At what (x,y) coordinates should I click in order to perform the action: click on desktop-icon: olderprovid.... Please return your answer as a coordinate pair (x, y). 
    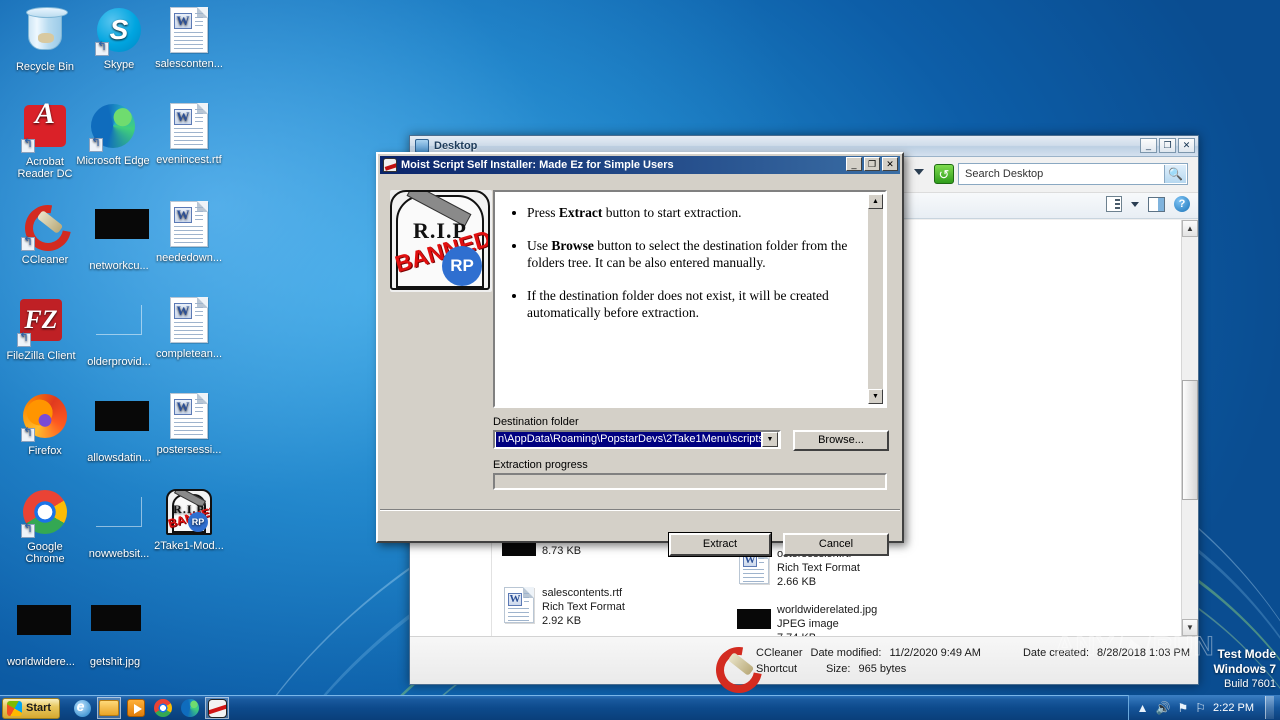
    Looking at the image, I should click on (119, 332).